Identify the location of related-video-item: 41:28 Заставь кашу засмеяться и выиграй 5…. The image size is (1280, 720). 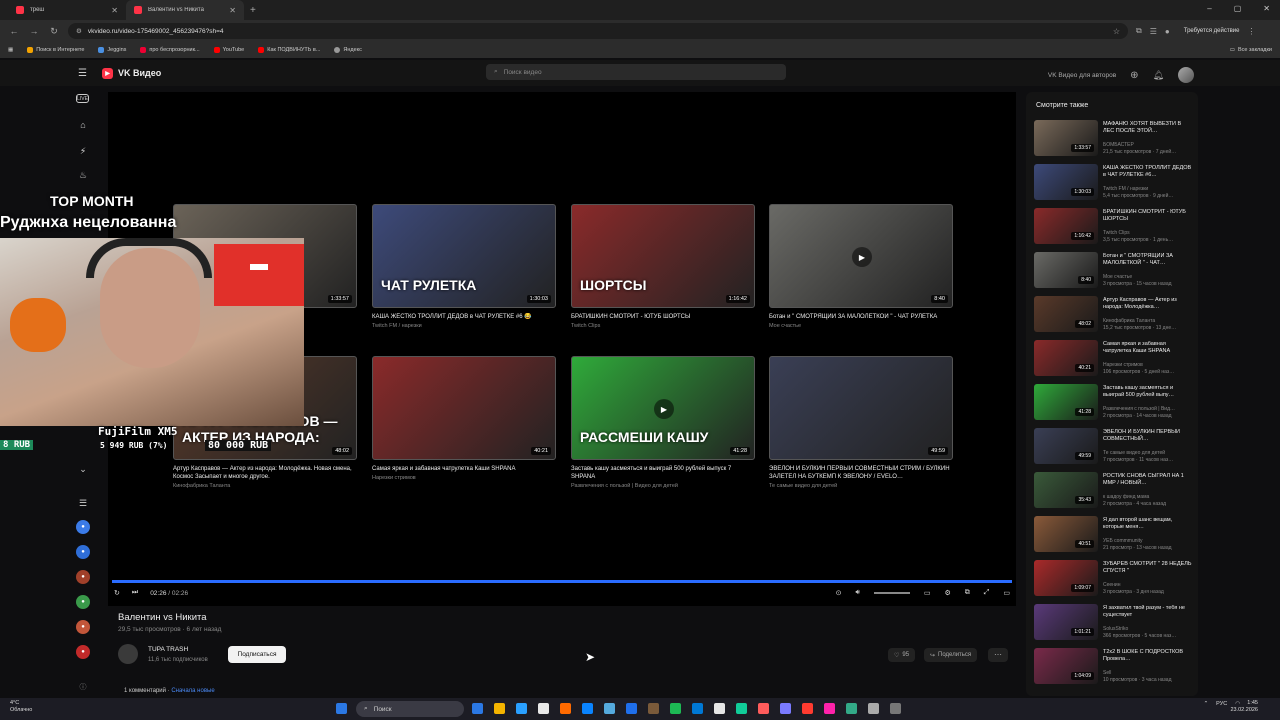
(1115, 404).